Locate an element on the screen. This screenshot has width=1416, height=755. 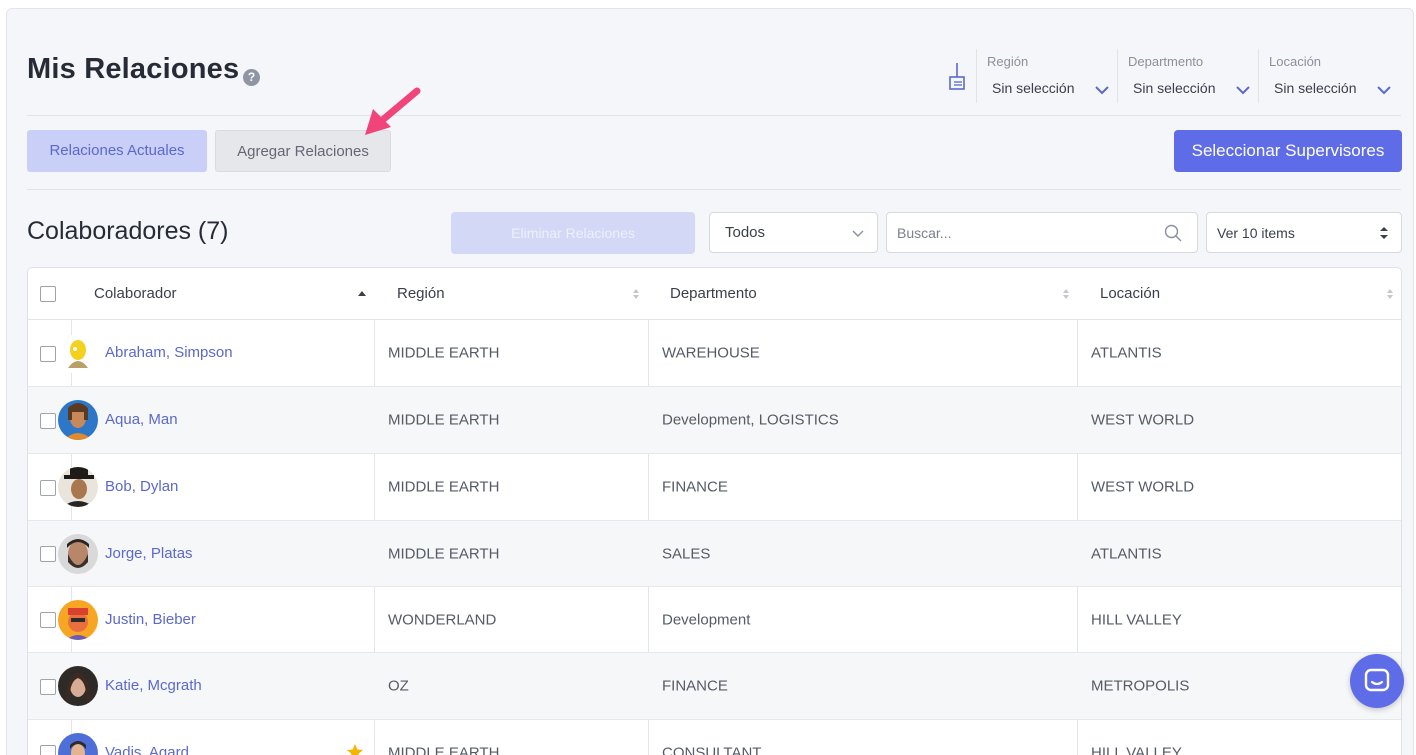
collaborator-name-link: Aqua, Man is located at coordinates (141, 419).